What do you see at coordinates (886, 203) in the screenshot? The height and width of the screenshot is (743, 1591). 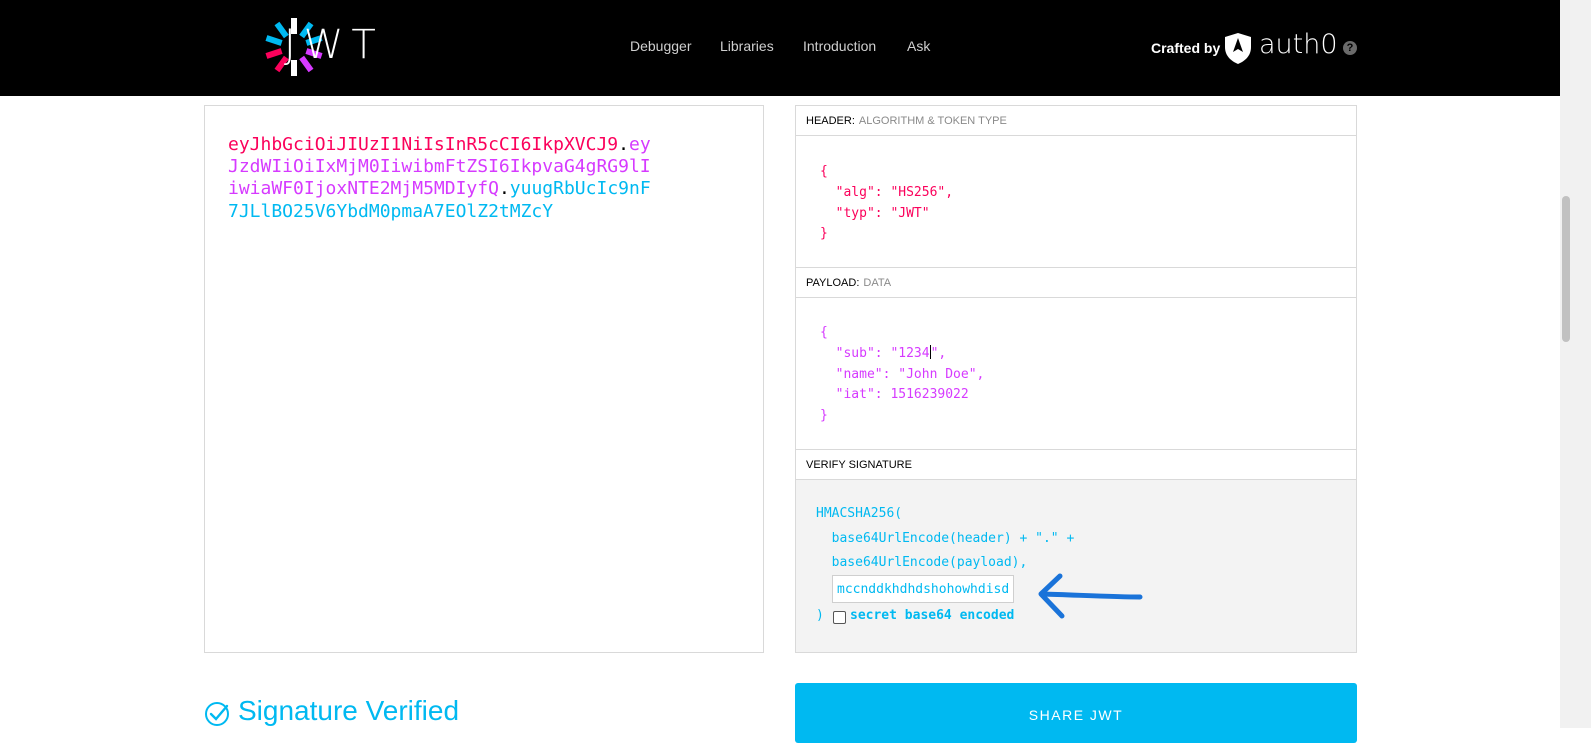 I see `header-json-editor: { "alg": "HS256", "typ": "JWT"}` at bounding box center [886, 203].